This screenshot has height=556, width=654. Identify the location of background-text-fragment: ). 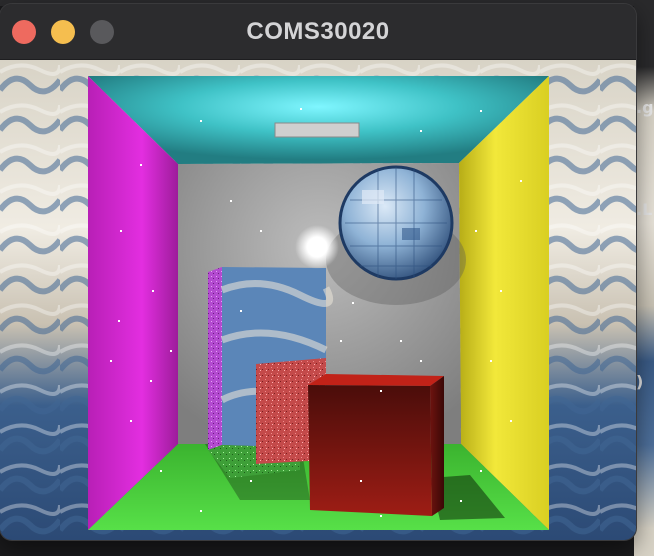
(640, 381).